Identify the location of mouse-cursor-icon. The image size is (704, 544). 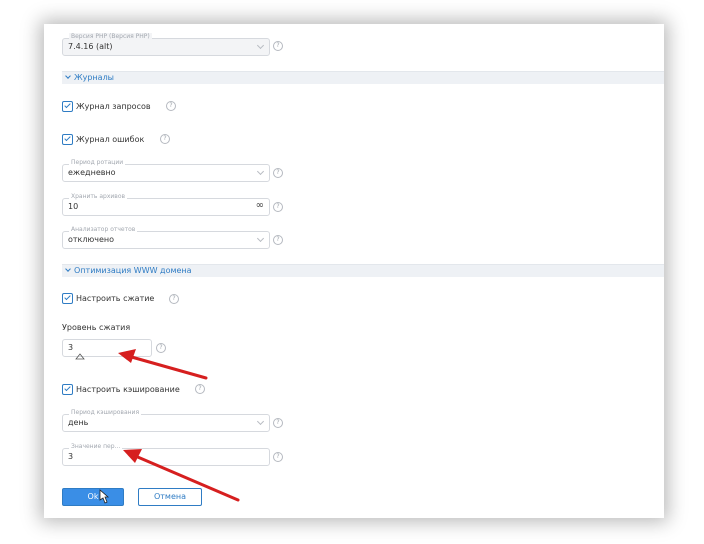
(104, 496).